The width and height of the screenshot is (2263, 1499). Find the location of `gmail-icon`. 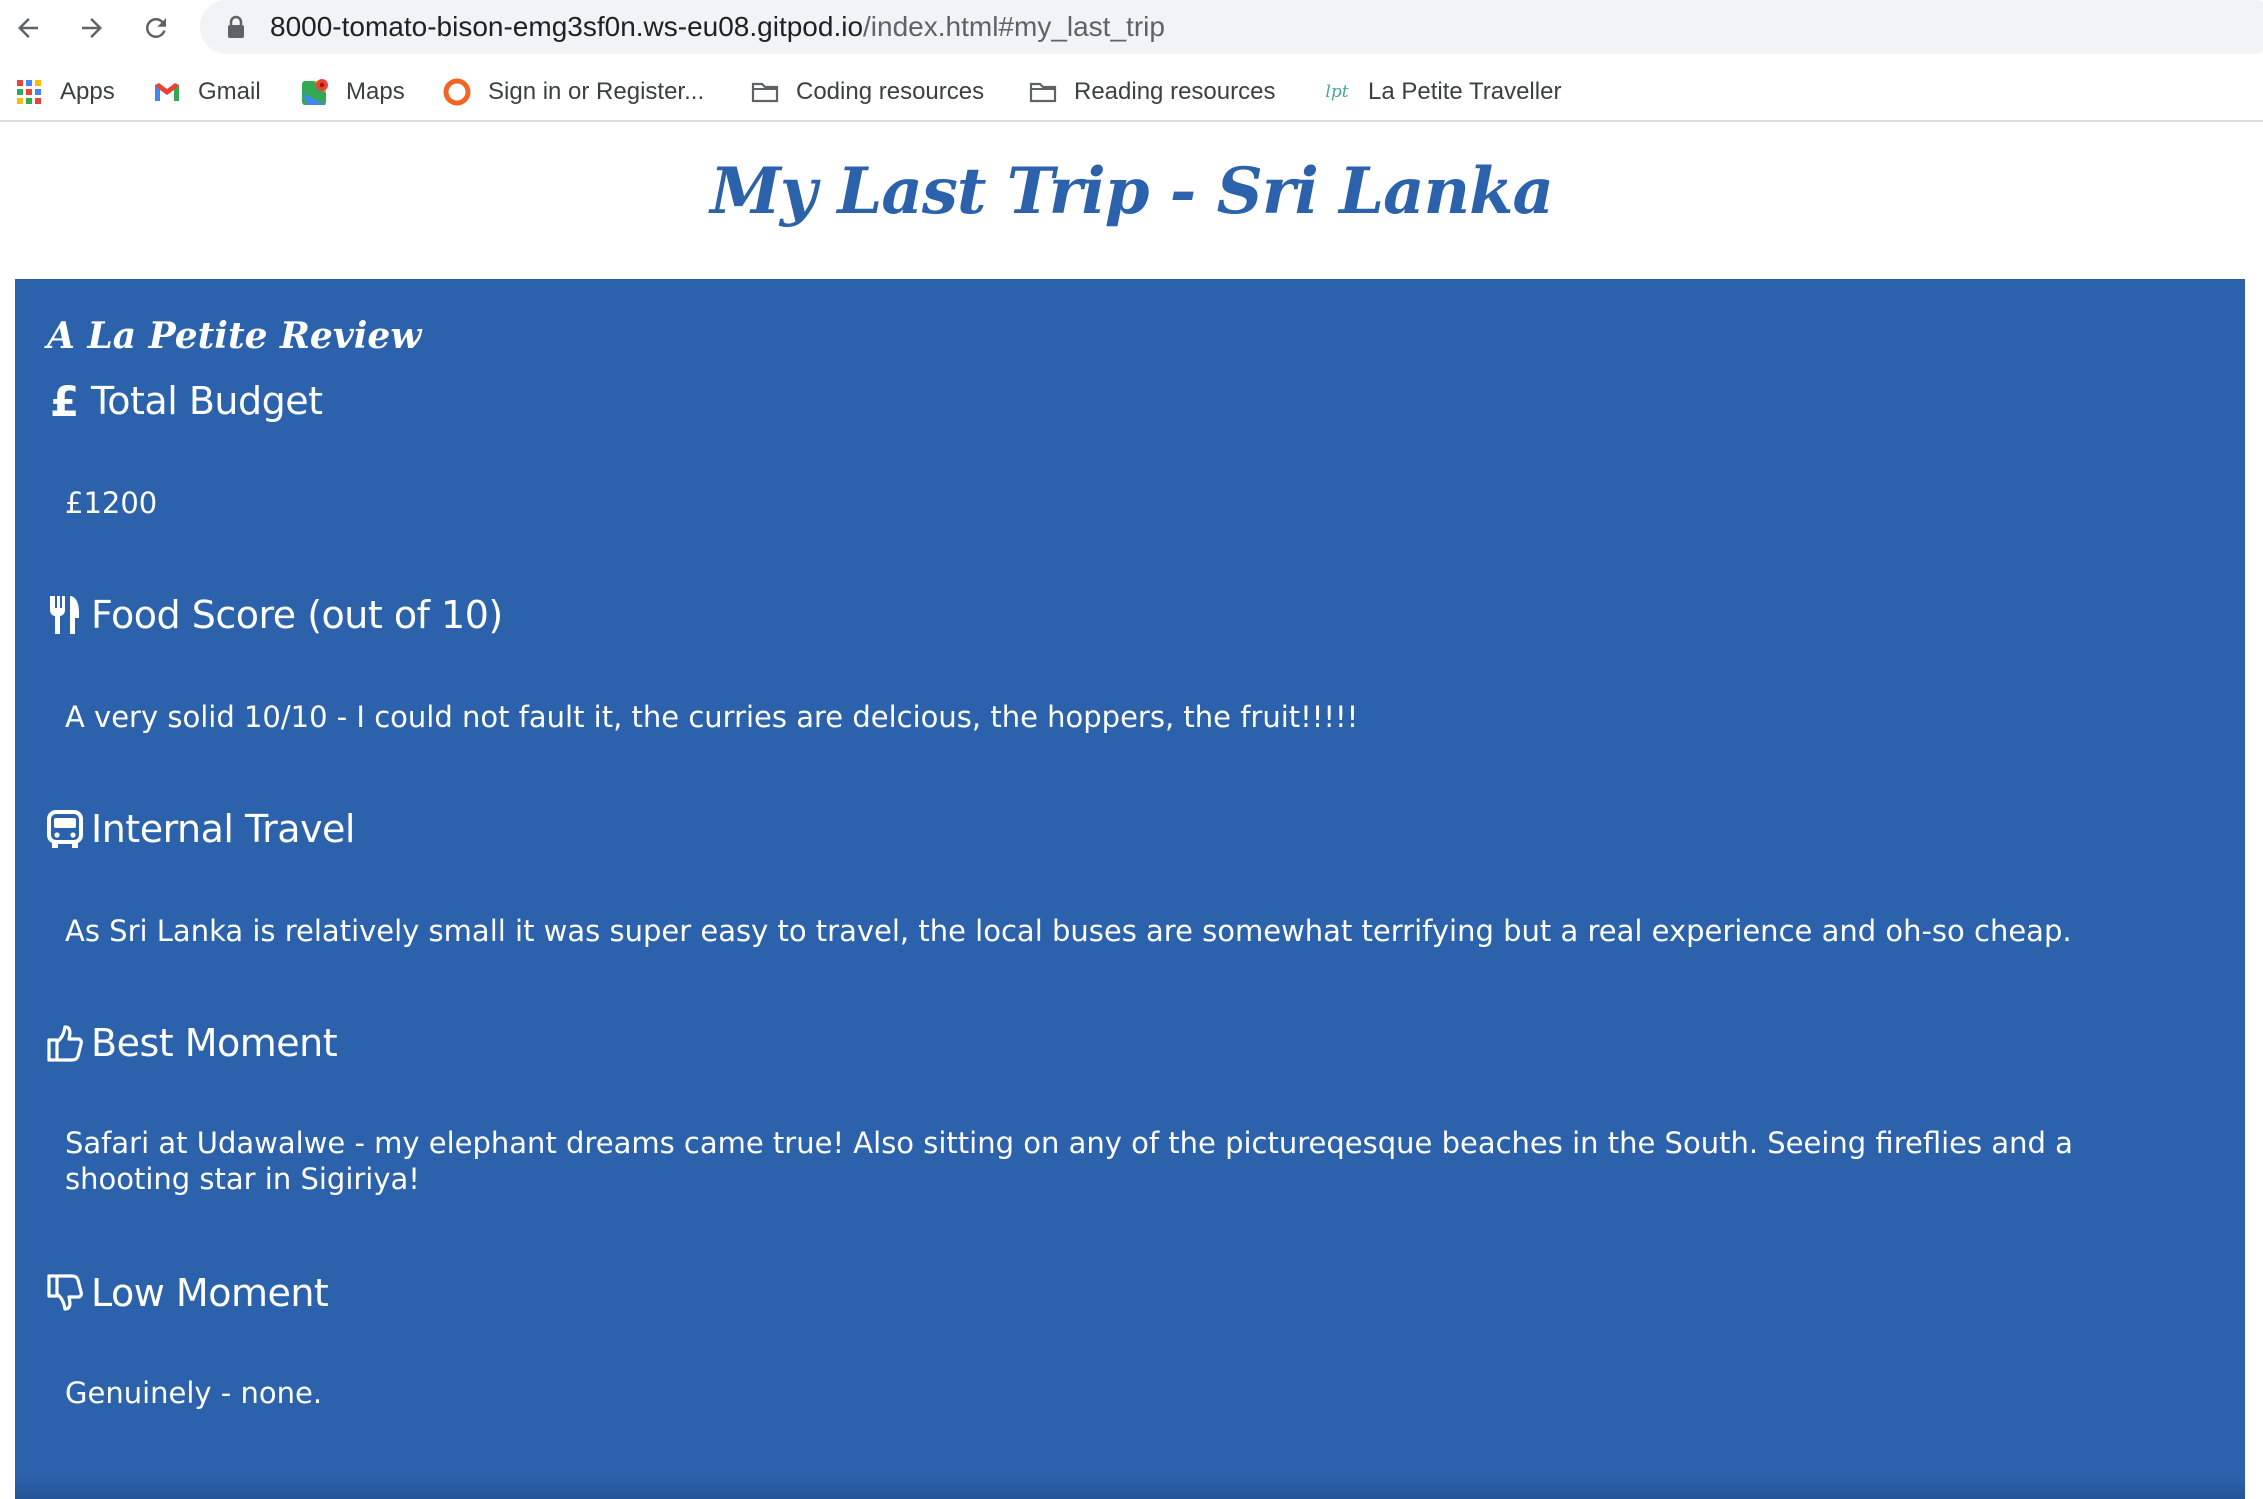

gmail-icon is located at coordinates (167, 92).